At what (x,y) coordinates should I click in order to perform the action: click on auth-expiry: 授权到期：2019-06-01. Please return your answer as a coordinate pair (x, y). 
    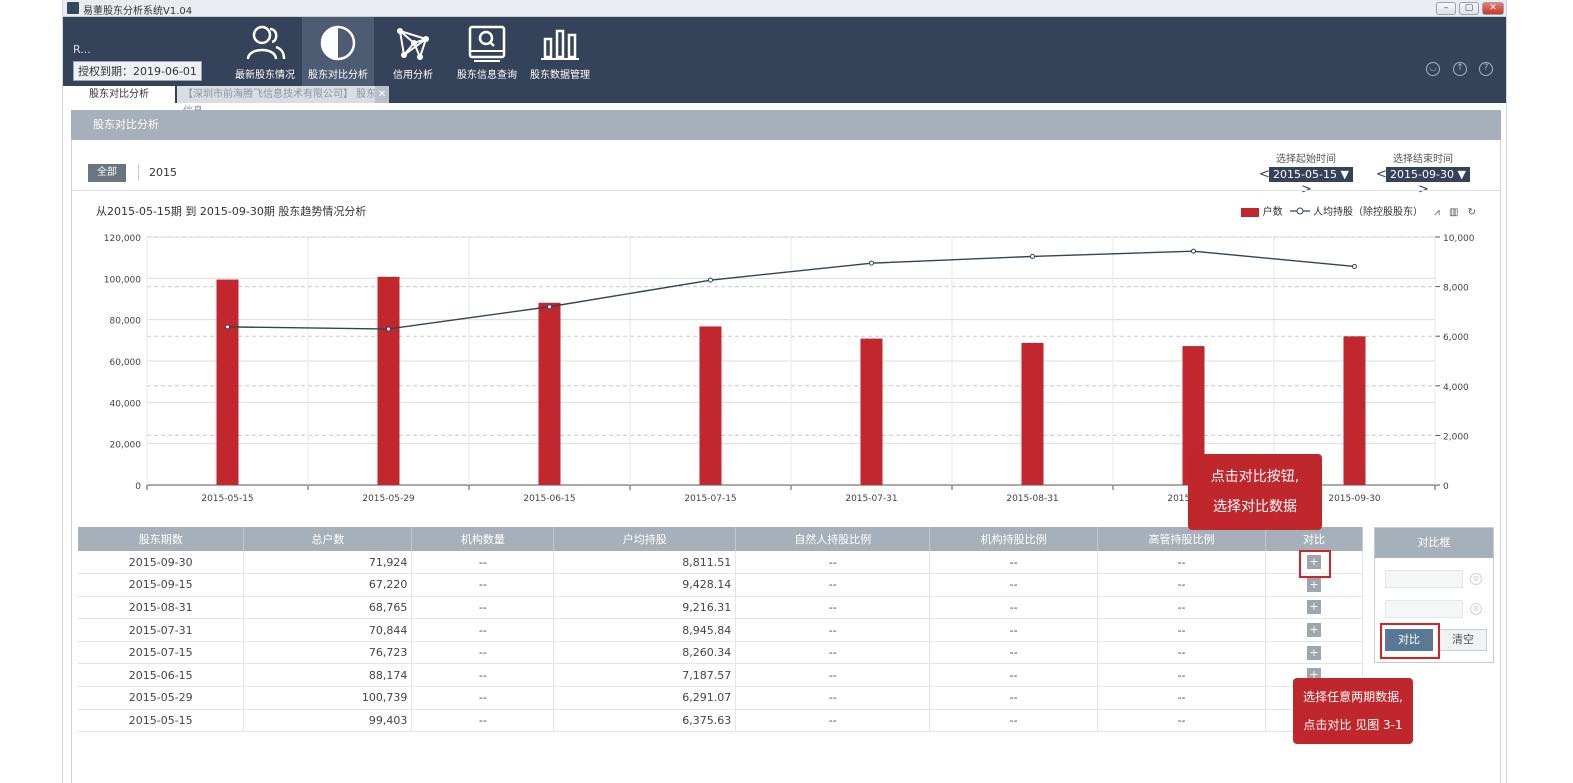
    Looking at the image, I should click on (137, 71).